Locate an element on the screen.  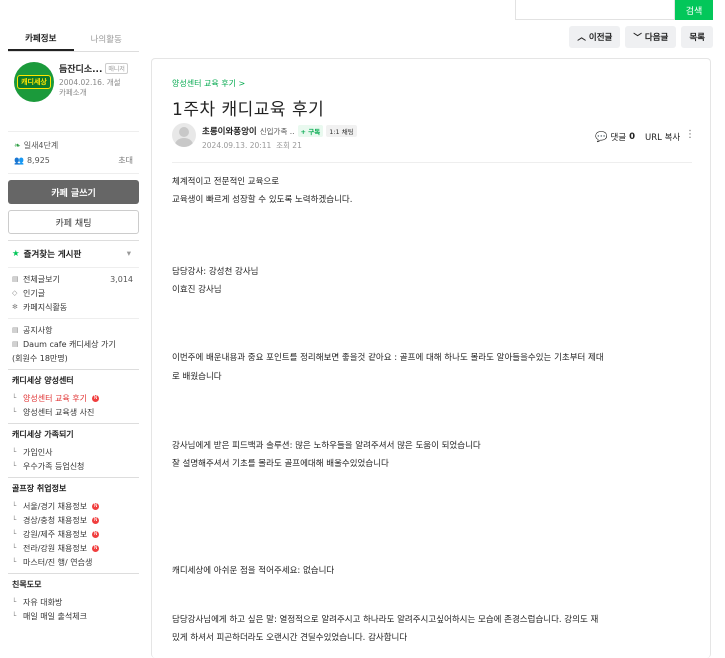
more-icon: ⋮ is located at coordinates (690, 134).